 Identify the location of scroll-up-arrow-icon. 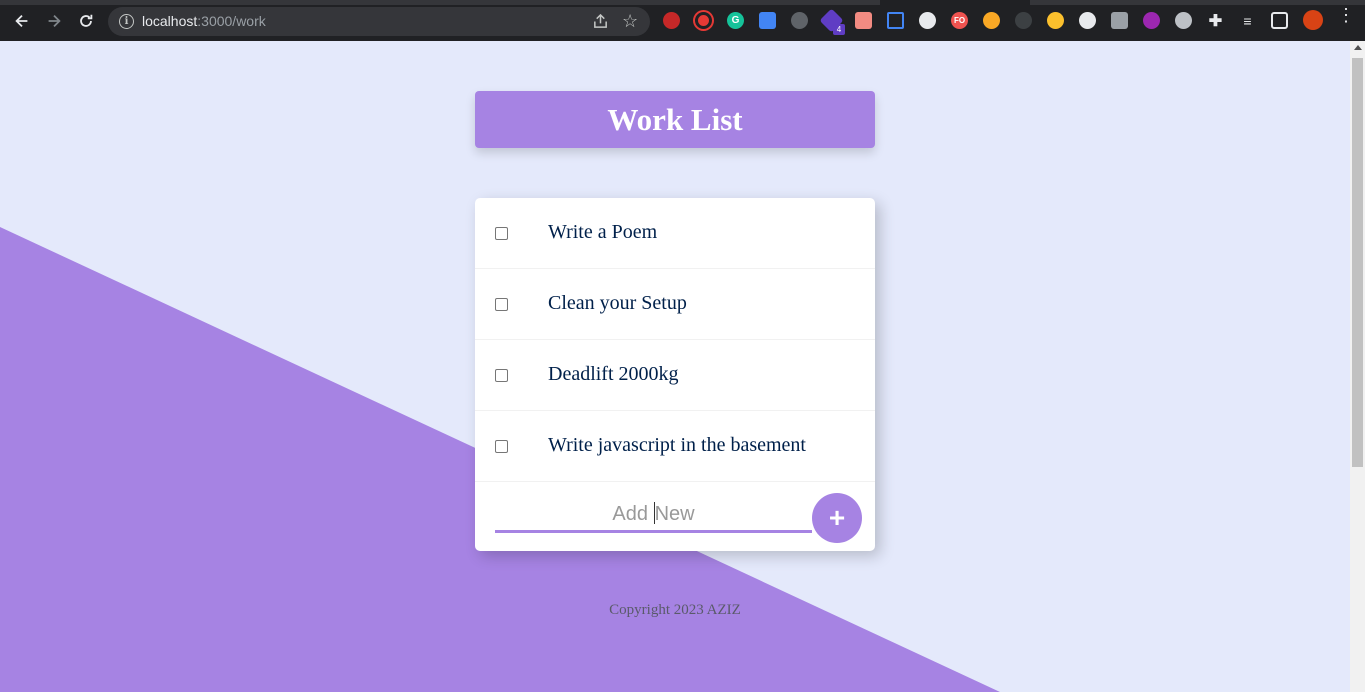
(1358, 47).